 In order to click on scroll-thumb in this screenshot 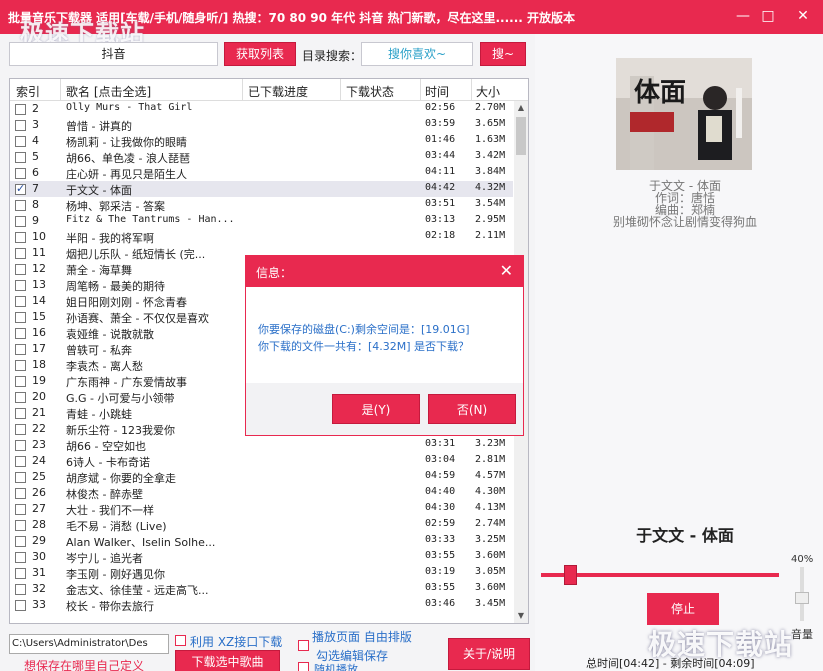, I will do `click(521, 136)`.